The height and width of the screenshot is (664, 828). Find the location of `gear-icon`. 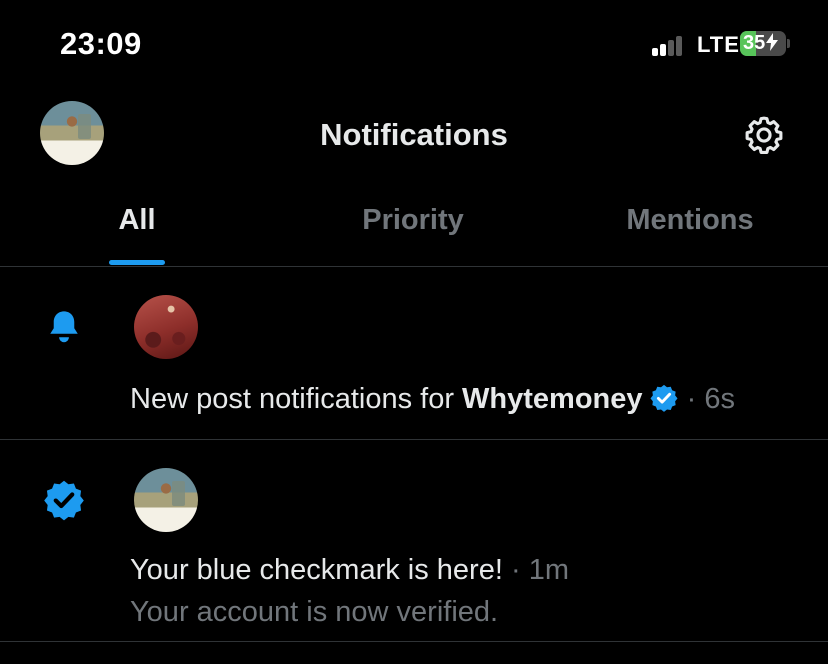

gear-icon is located at coordinates (764, 135).